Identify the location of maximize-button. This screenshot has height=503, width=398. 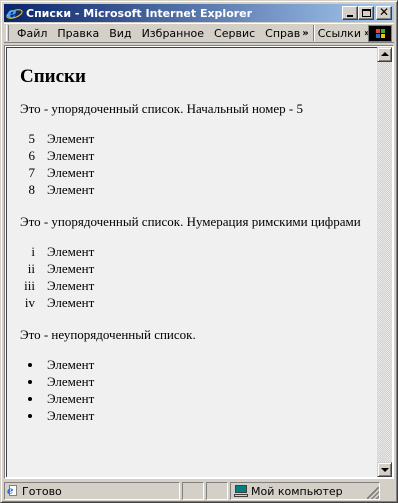
(366, 13).